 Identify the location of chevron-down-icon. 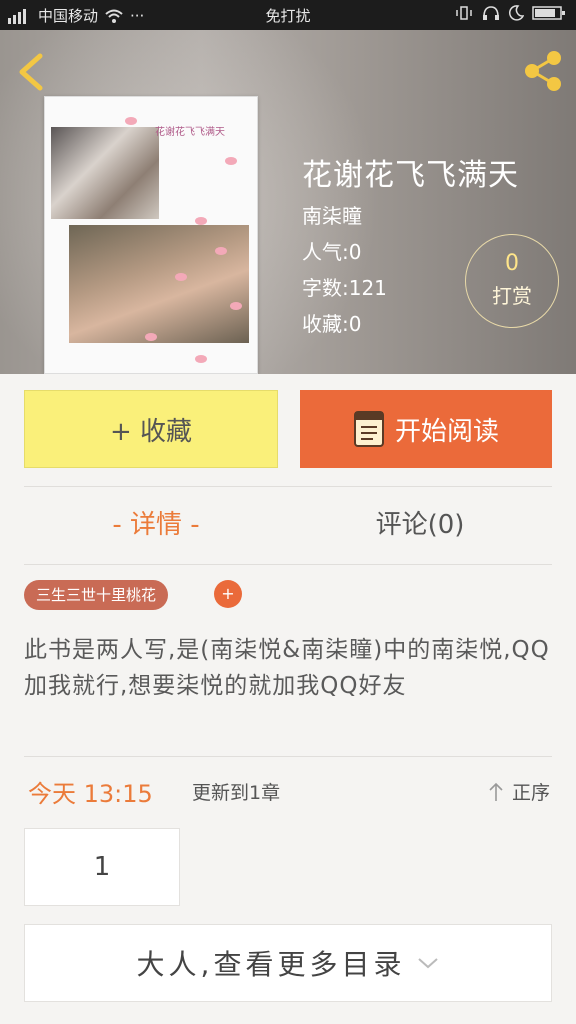
(428, 963).